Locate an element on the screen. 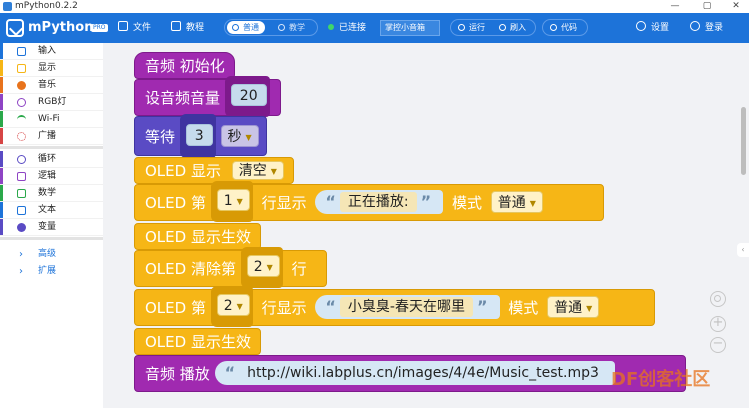 The height and width of the screenshot is (408, 749). mode-normal-tab: 普通 is located at coordinates (246, 27).